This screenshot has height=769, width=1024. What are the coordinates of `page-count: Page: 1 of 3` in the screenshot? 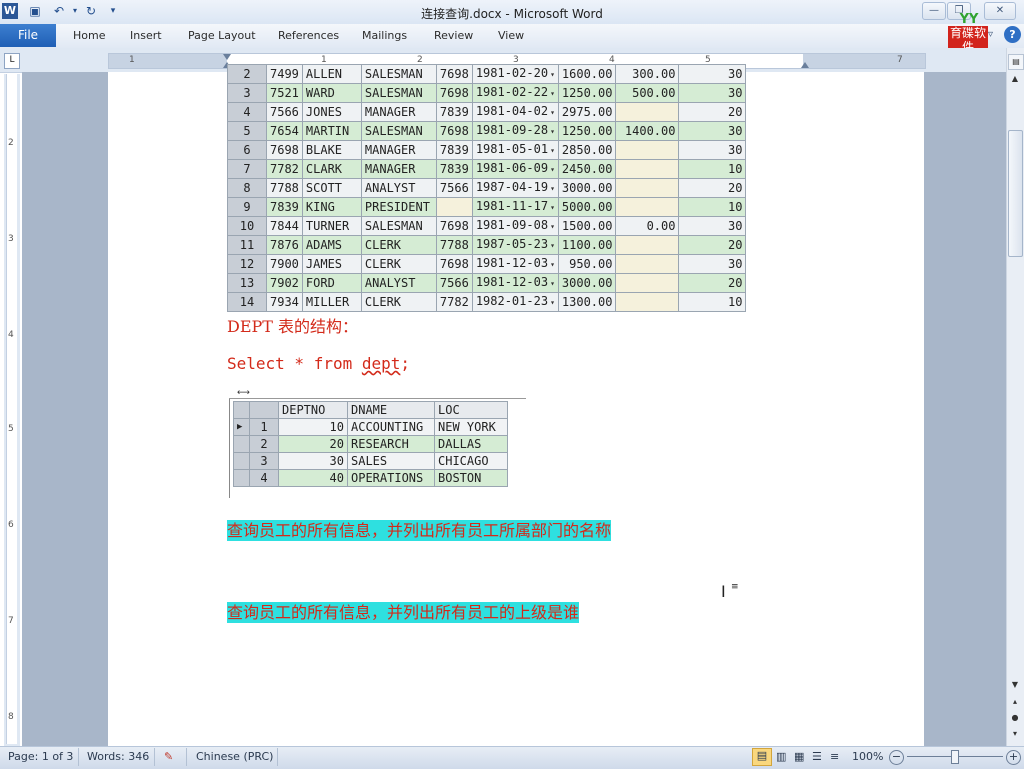 It's located at (40, 756).